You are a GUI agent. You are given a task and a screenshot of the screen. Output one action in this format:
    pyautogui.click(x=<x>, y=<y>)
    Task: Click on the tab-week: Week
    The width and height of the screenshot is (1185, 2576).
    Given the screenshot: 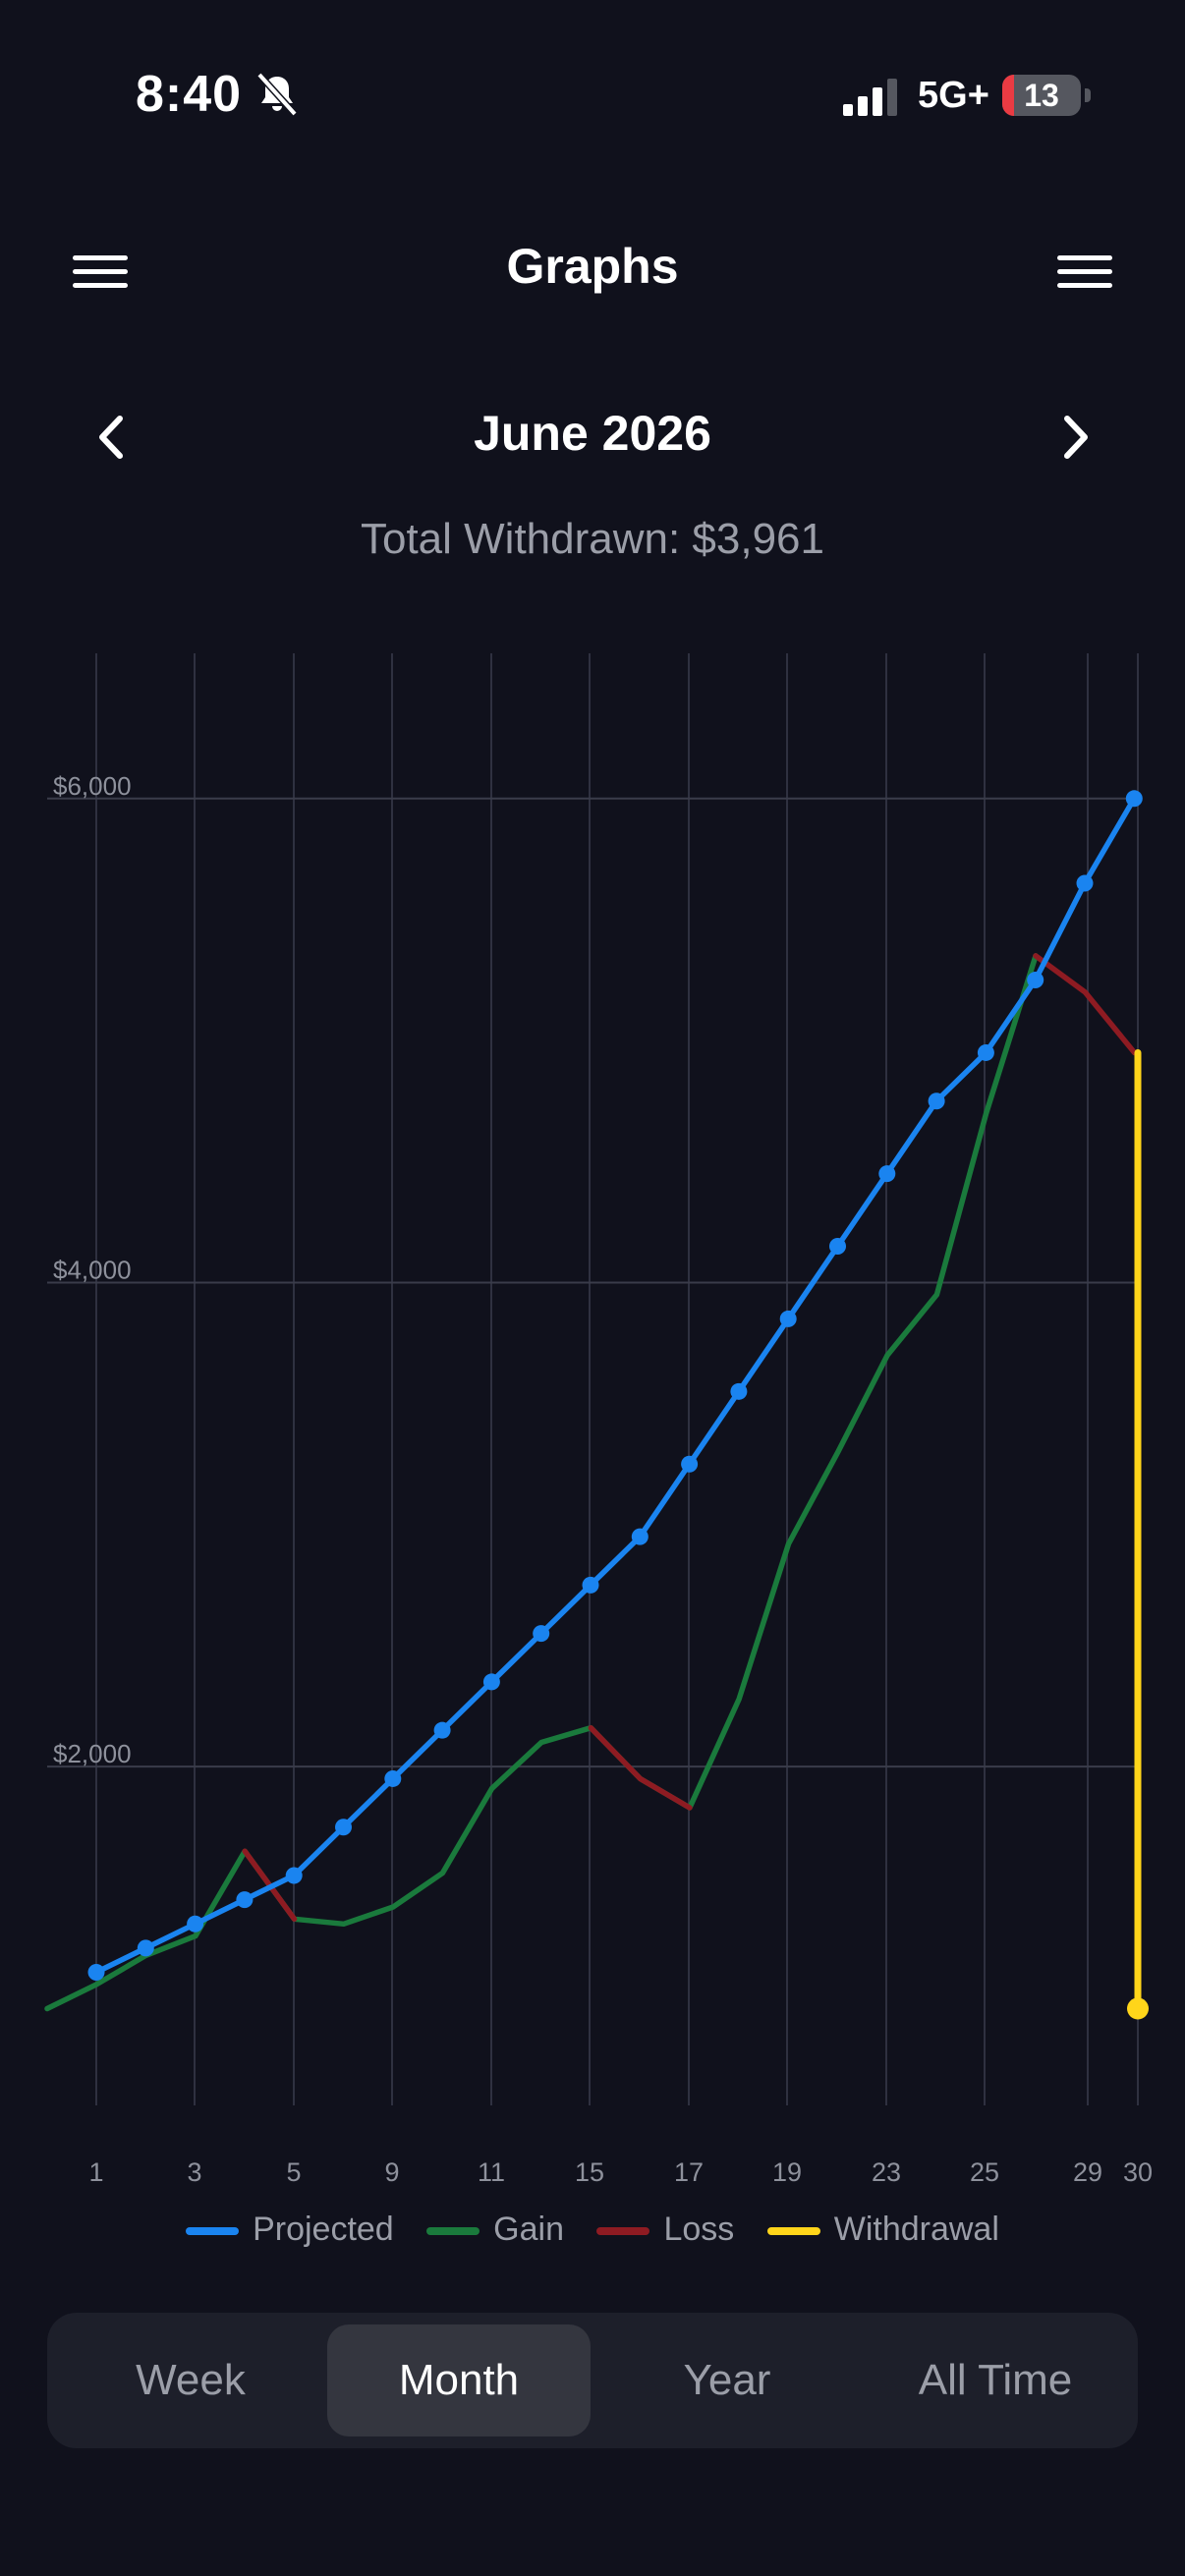 What is the action you would take?
    pyautogui.click(x=191, y=2380)
    